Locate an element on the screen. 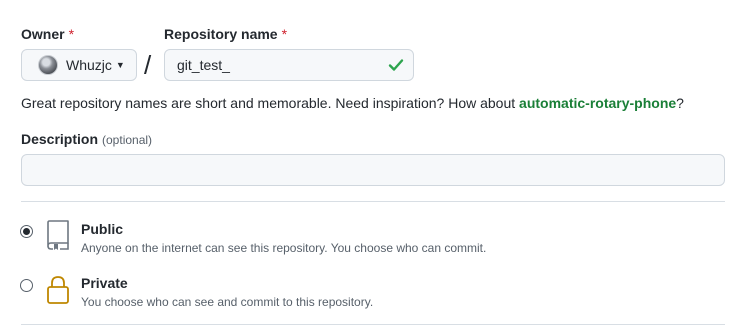  description-label: Description (optional) is located at coordinates (87, 139).